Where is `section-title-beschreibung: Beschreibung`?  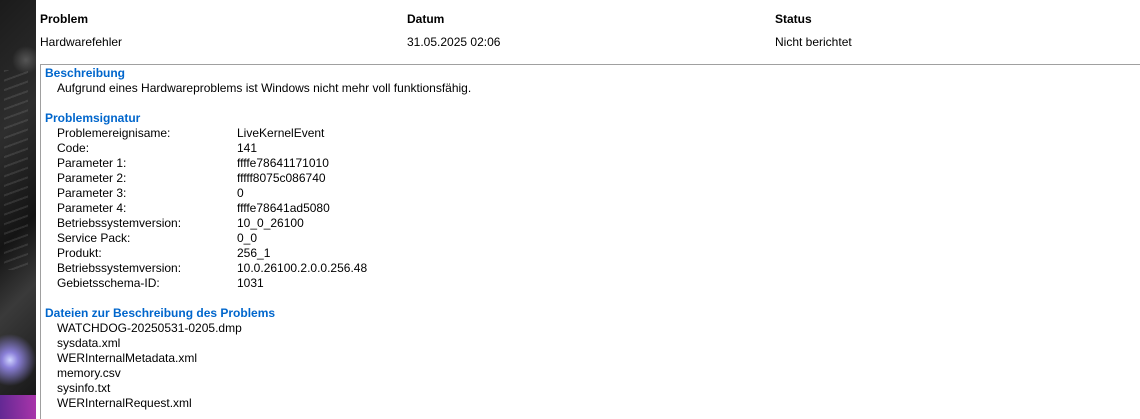
section-title-beschreibung: Beschreibung is located at coordinates (85, 73).